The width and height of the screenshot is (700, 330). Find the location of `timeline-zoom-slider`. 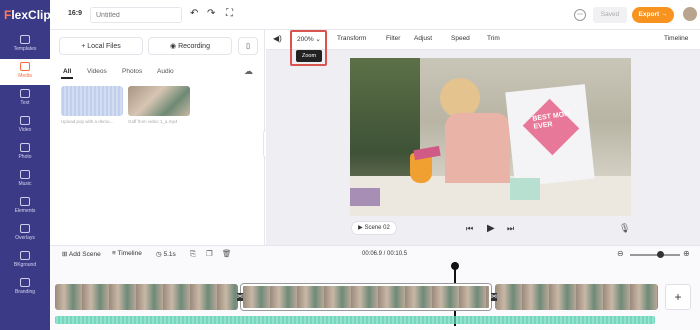

timeline-zoom-slider is located at coordinates (655, 255).